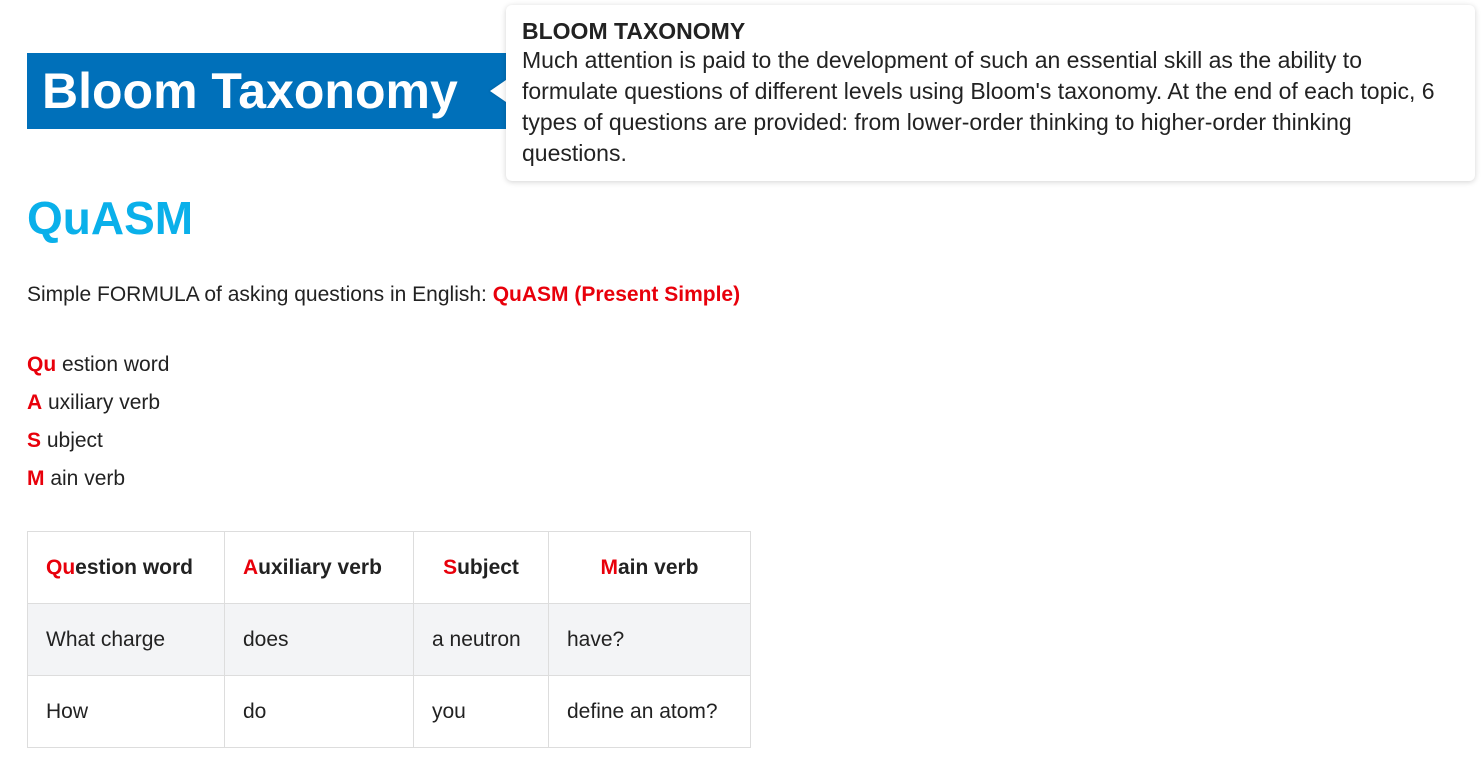  I want to click on header-subject: Subject, so click(481, 567).